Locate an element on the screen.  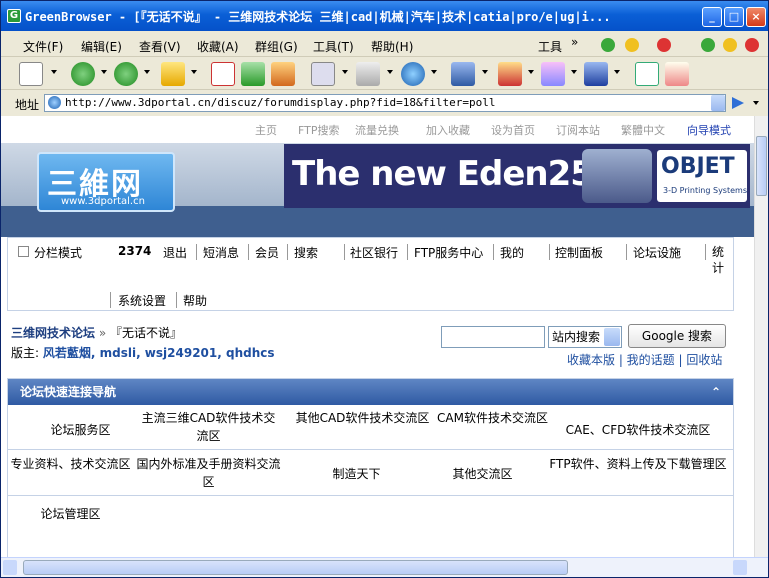
nav-search: 搜索 is located at coordinates (306, 252).